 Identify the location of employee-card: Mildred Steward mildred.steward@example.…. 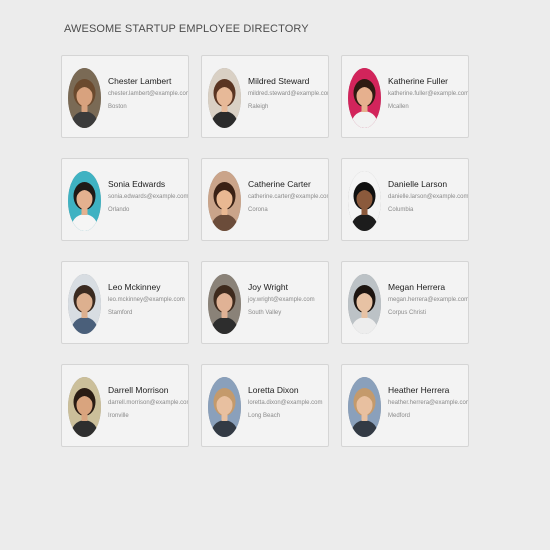
(265, 96).